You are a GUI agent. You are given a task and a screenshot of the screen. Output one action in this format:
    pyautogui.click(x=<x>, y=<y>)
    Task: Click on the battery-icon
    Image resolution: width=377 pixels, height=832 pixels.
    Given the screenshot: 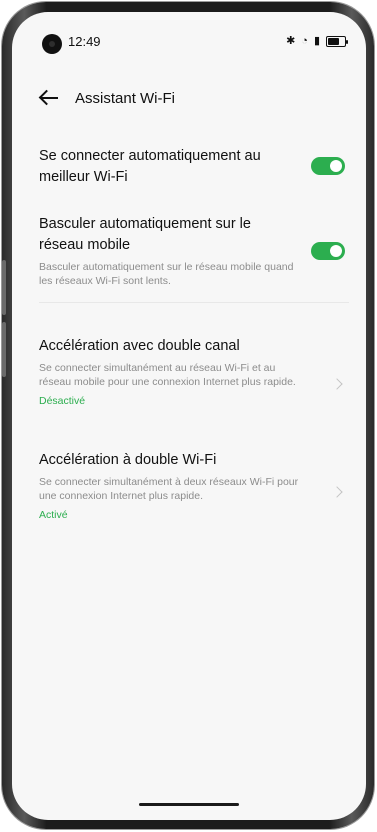 What is the action you would take?
    pyautogui.click(x=337, y=41)
    